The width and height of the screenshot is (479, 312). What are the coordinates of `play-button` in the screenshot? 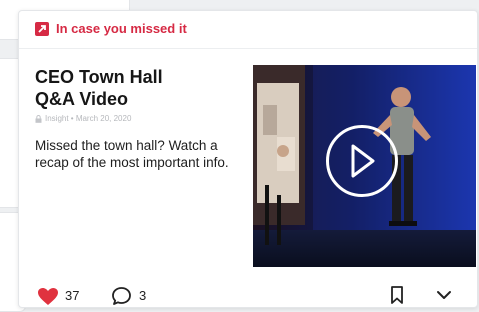 It's located at (362, 161).